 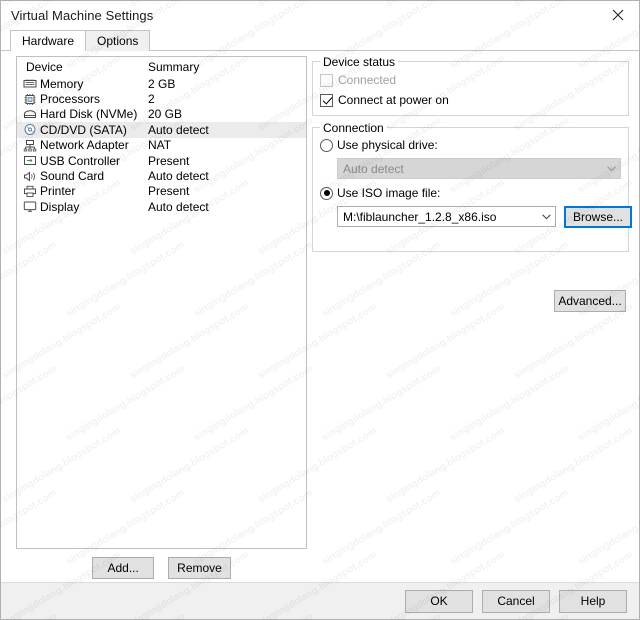 I want to click on device-label: Memory, so click(x=62, y=83).